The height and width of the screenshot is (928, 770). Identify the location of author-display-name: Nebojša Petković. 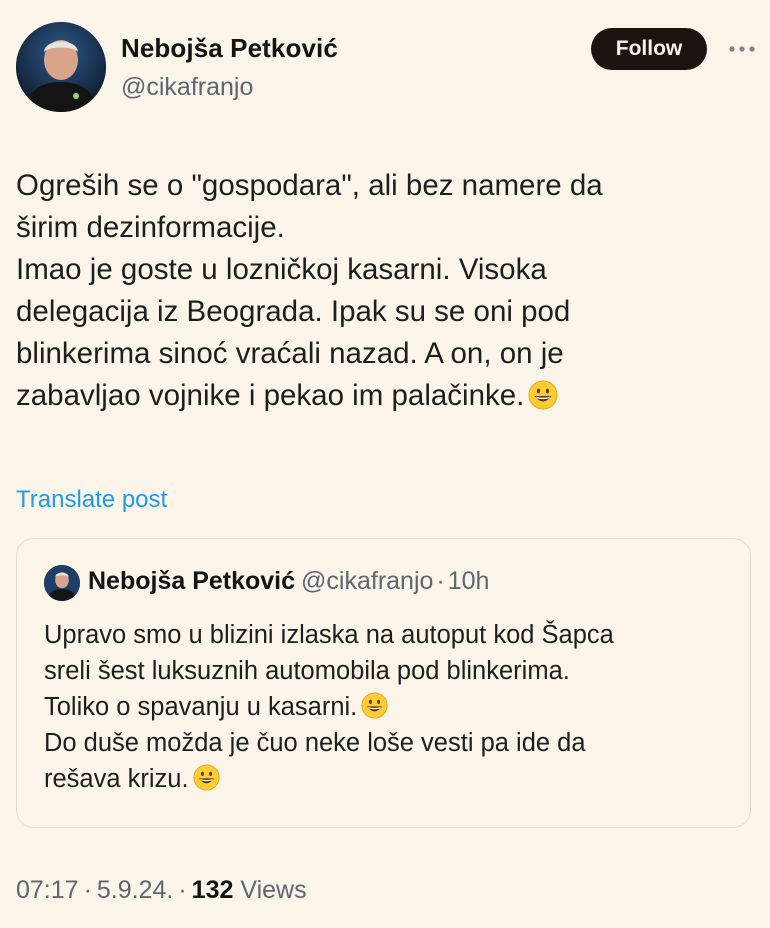
(229, 48).